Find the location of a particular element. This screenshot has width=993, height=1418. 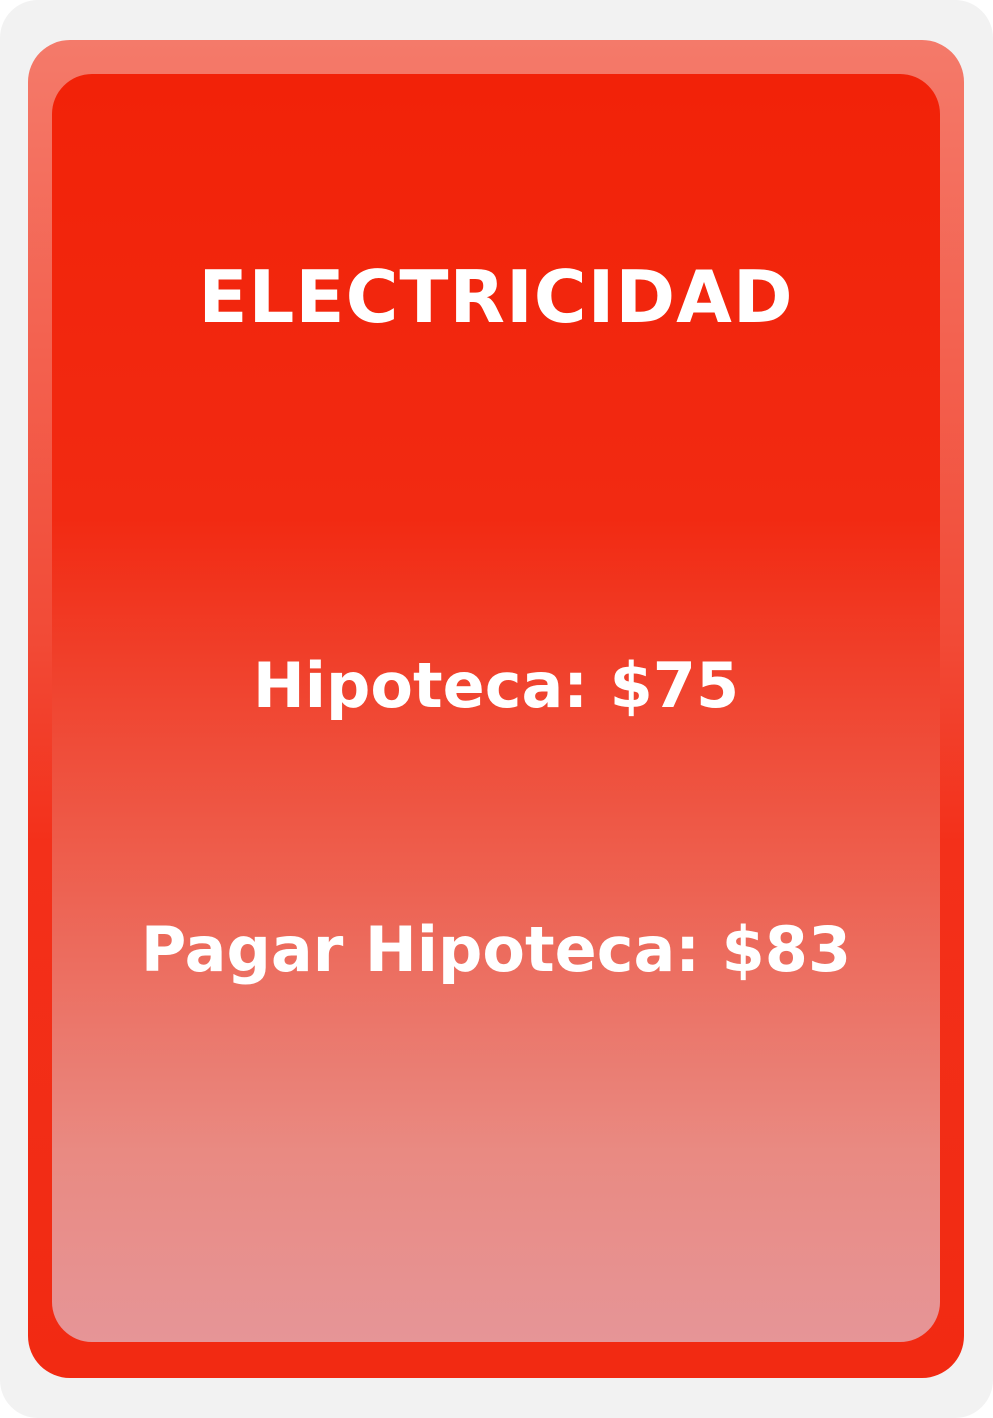

mortgage-value: Hipoteca: $75 is located at coordinates (496, 685).